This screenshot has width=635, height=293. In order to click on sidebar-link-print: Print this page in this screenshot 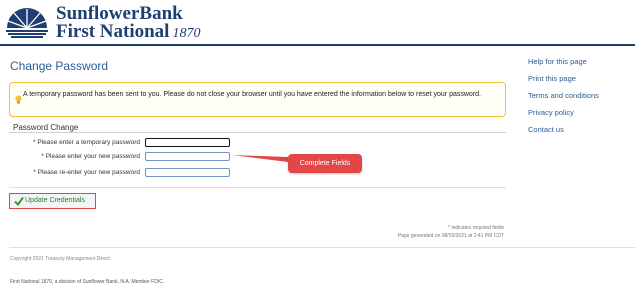, I will do `click(552, 78)`.